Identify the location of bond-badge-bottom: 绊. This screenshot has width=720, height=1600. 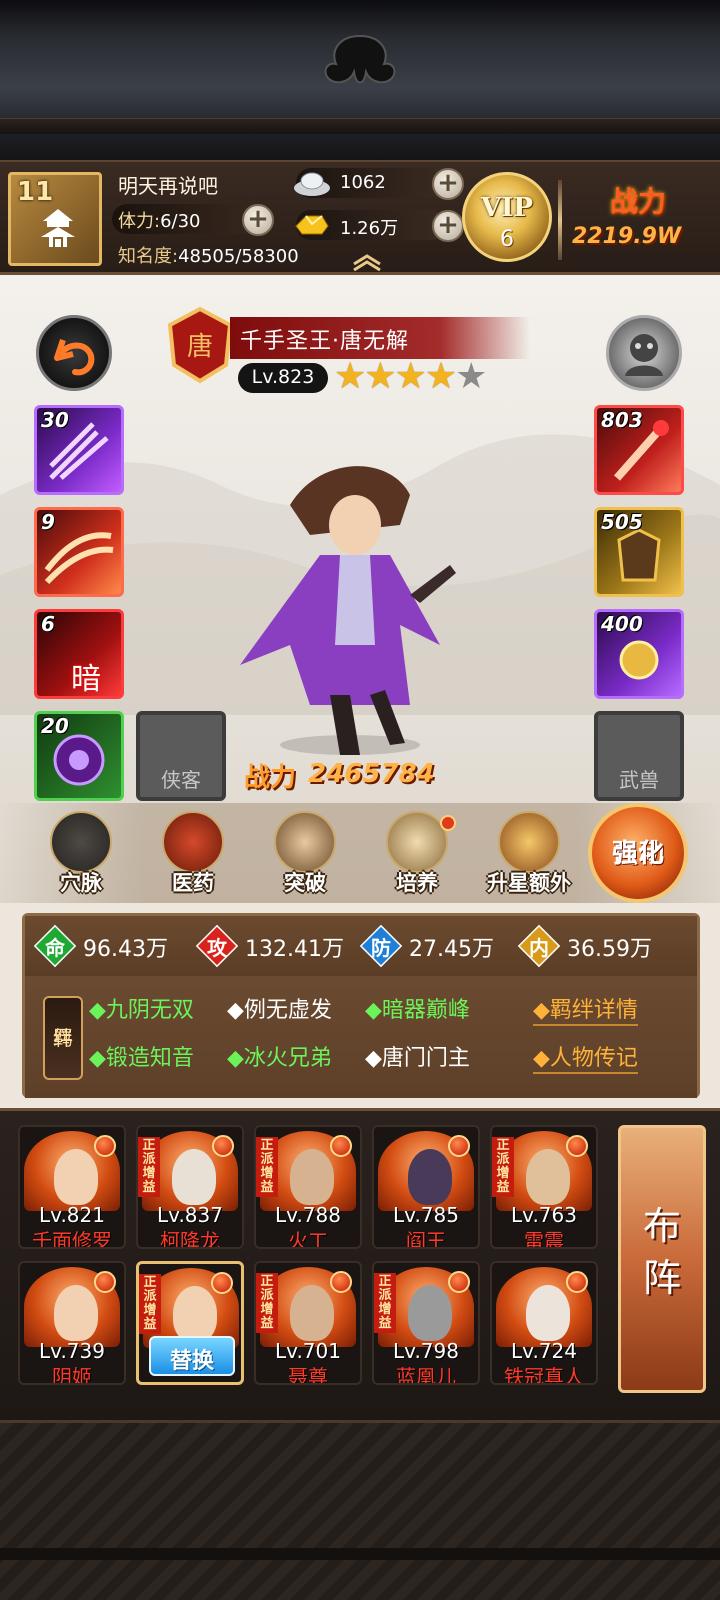
(63, 1038).